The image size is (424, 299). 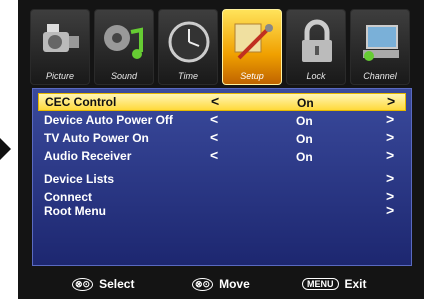 What do you see at coordinates (222, 120) in the screenshot?
I see `menu-item-device-auto-power-off: Device Auto Power Off < On >` at bounding box center [222, 120].